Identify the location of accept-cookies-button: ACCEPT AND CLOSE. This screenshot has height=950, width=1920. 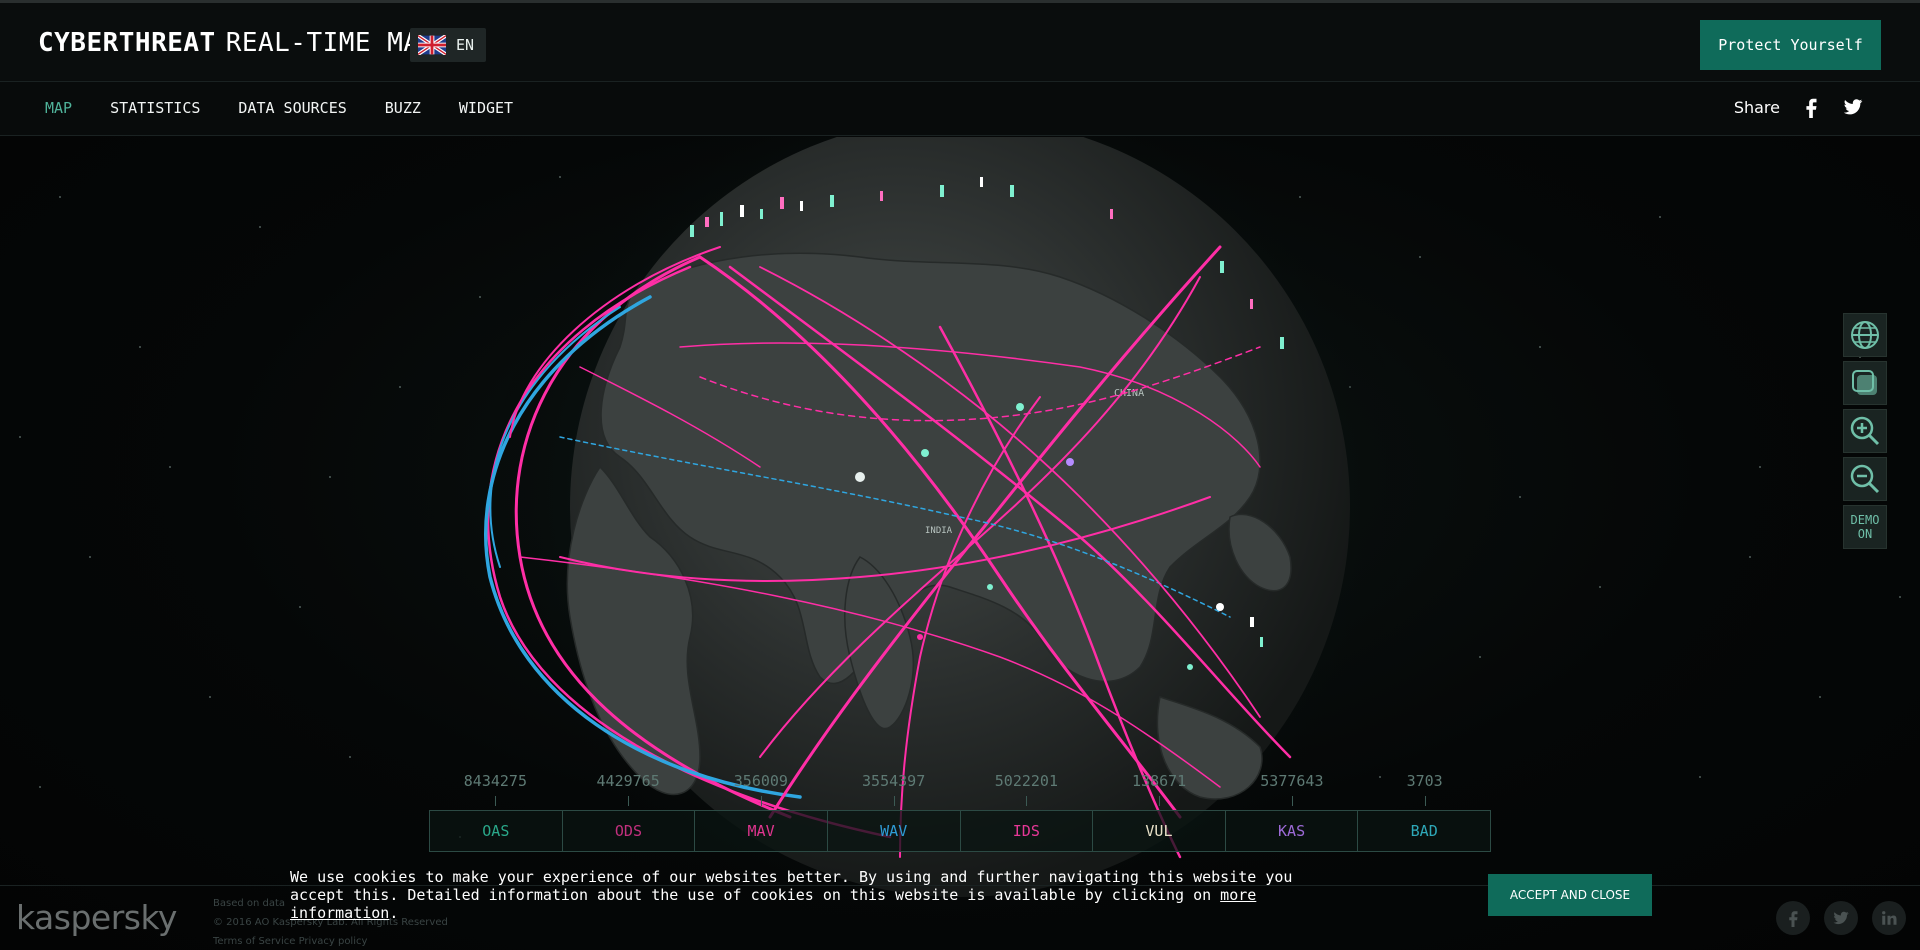
(1570, 895).